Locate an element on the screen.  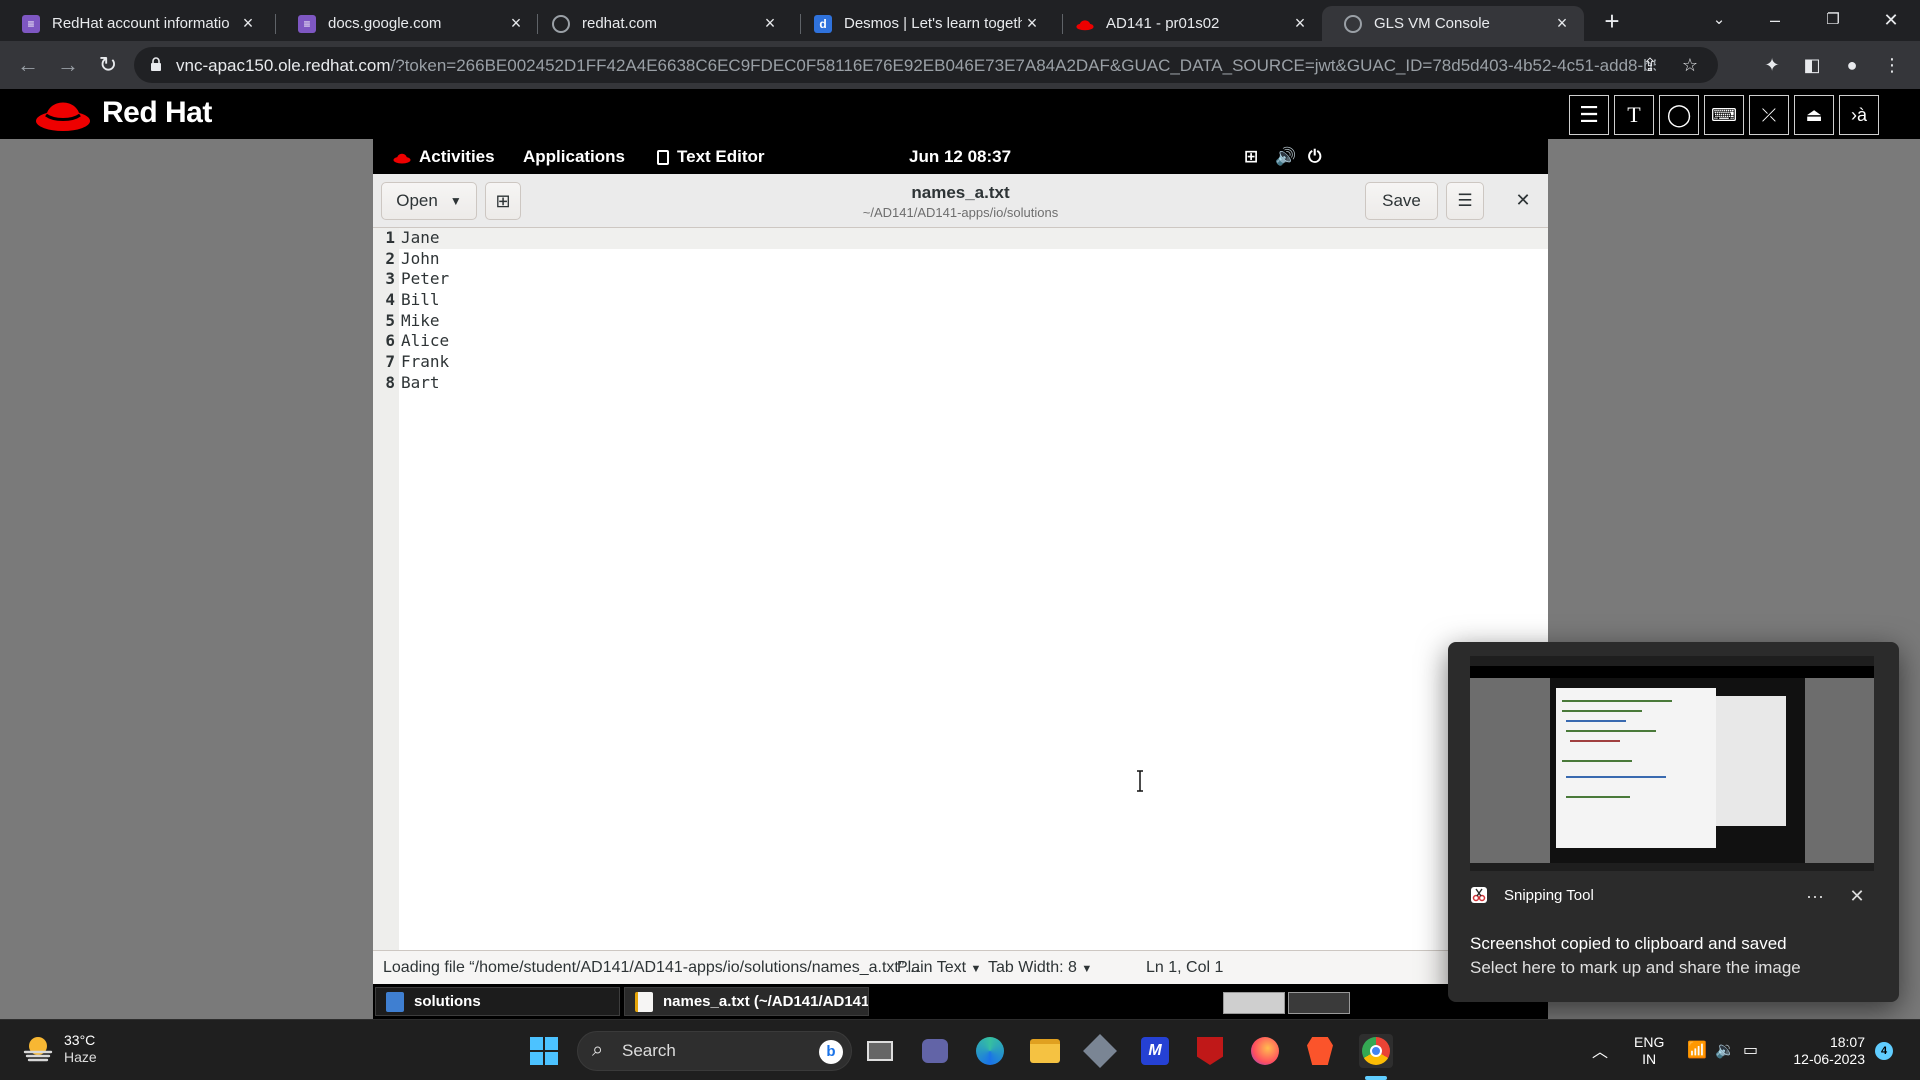
back-icon: ← is located at coordinates (28, 65).